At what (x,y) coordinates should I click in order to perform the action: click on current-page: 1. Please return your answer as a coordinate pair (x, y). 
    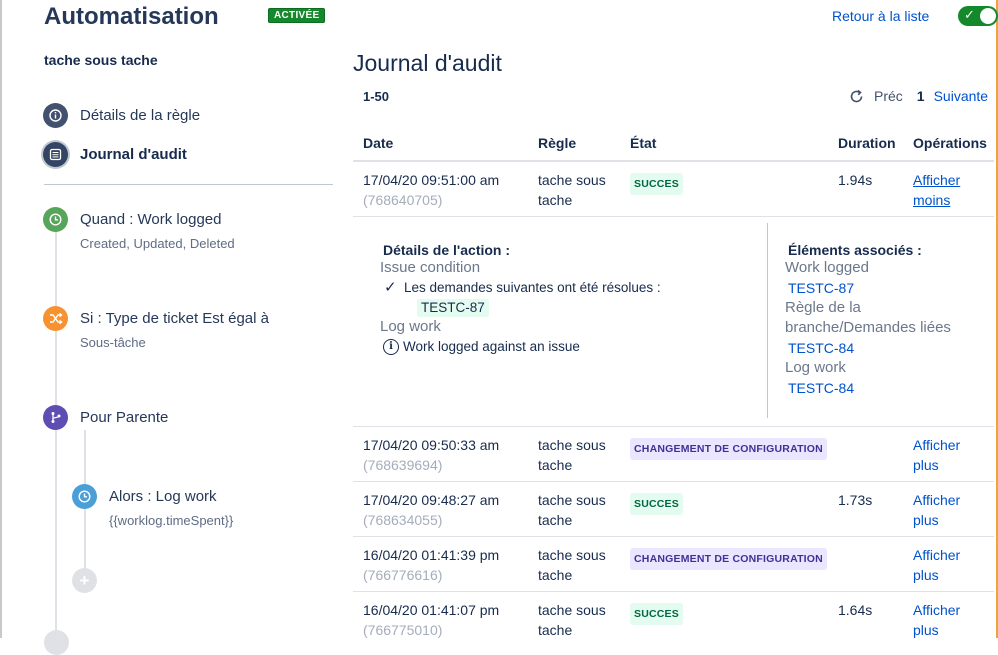
    Looking at the image, I should click on (920, 96).